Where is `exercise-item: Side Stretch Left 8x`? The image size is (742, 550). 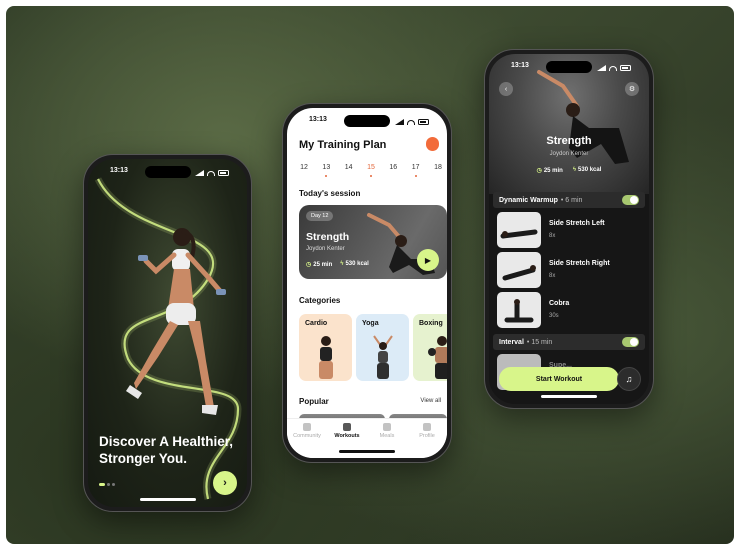 exercise-item: Side Stretch Left 8x is located at coordinates (572, 230).